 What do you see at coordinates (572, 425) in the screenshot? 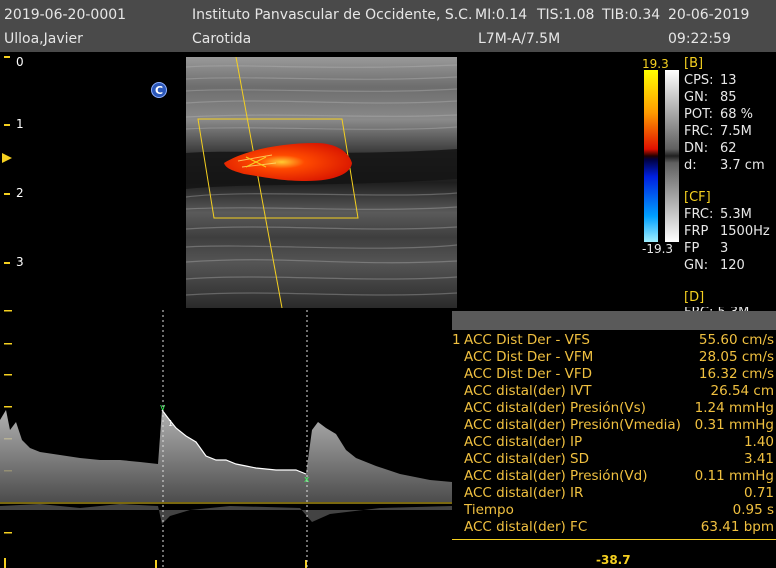
I see `measurement-label: ACC distal(der) Presión(Vmedia)` at bounding box center [572, 425].